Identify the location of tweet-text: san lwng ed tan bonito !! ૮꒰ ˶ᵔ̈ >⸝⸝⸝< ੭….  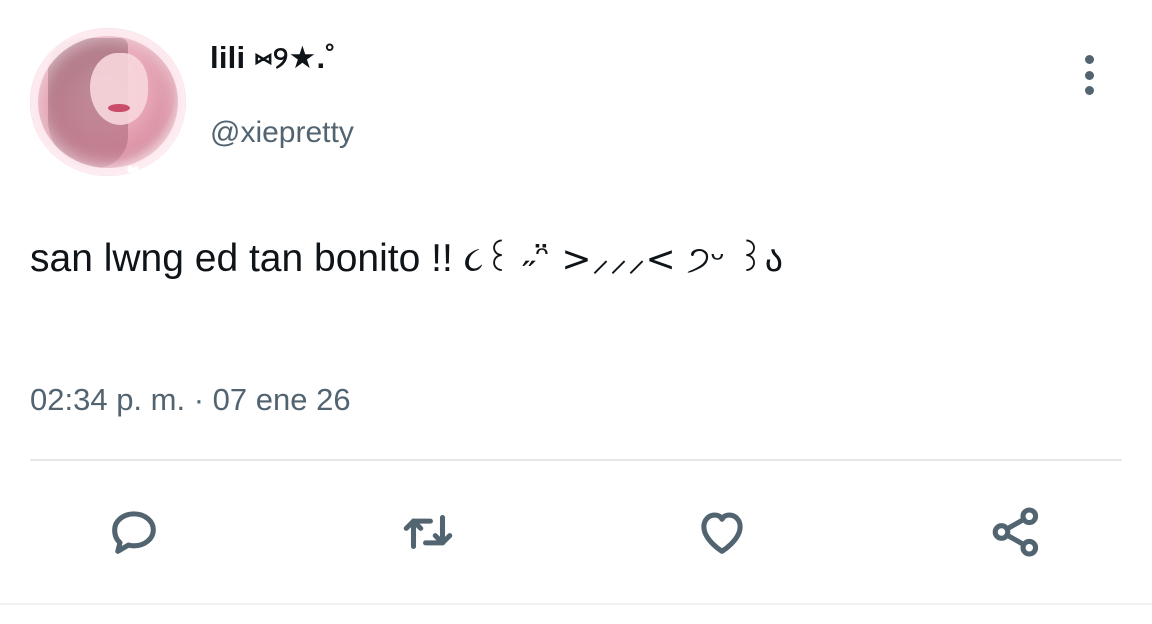
(406, 257).